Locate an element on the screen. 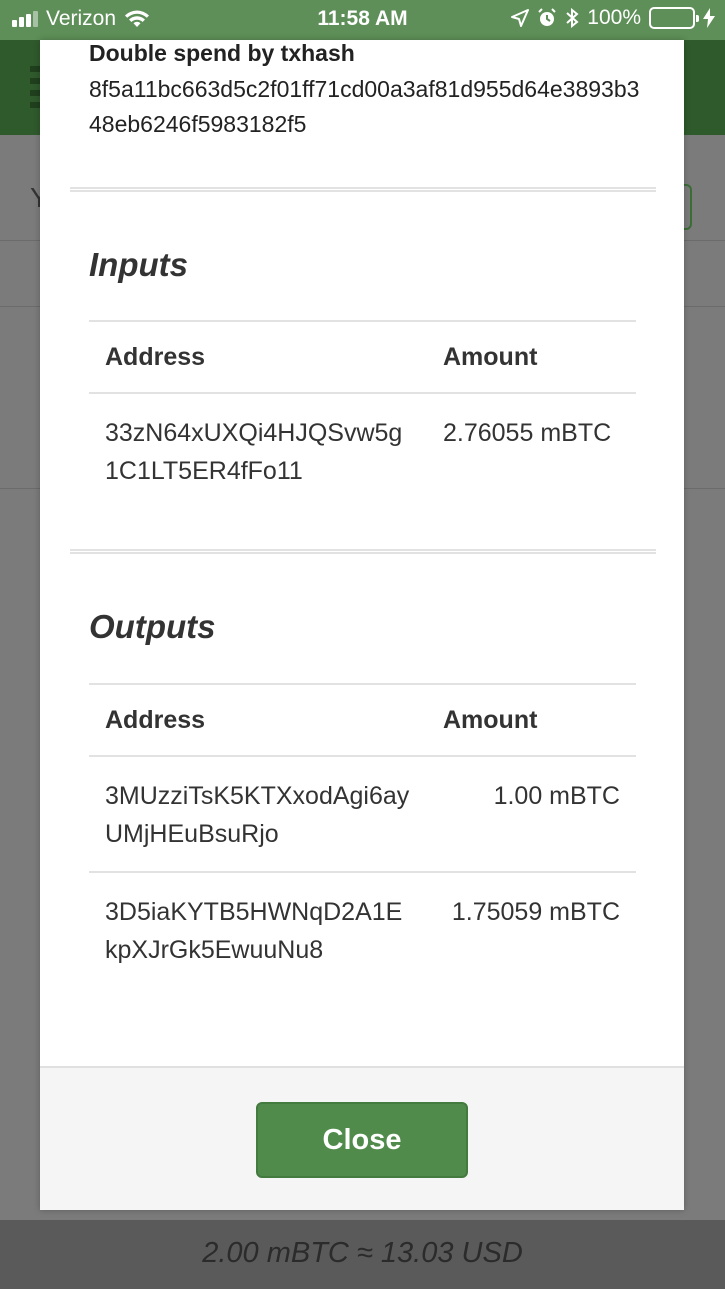 The image size is (725, 1289). charging-bolt-icon is located at coordinates (709, 18).